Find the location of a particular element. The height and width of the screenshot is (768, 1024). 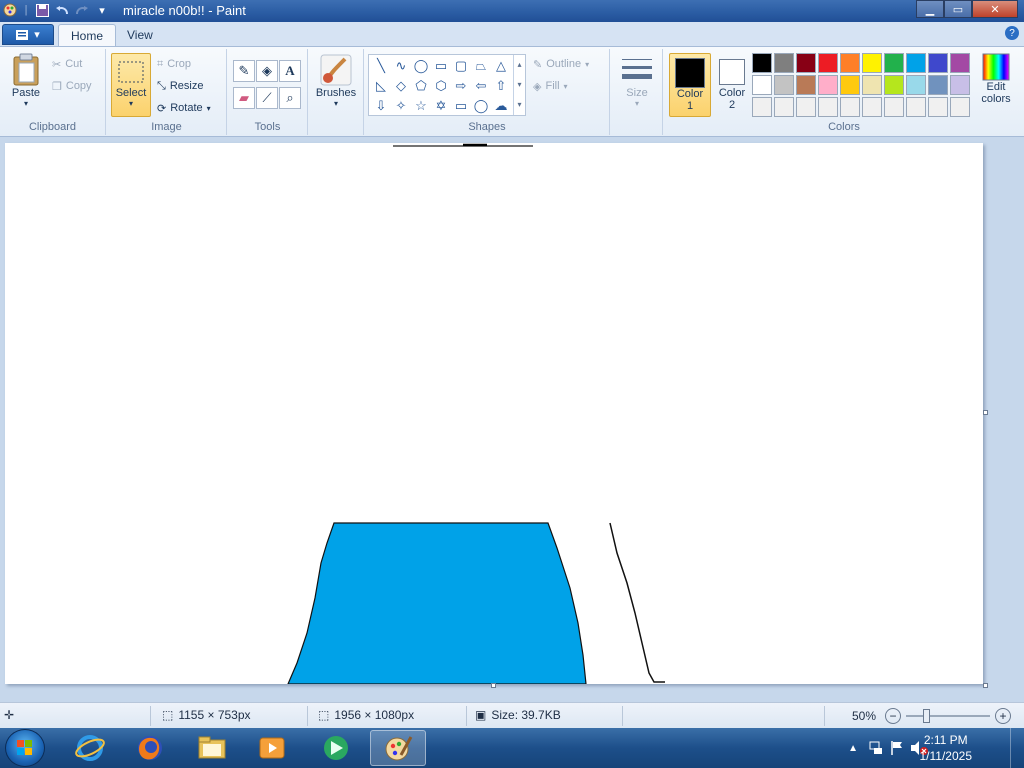

four-point-star-shape-icon: ✧ is located at coordinates (401, 106).